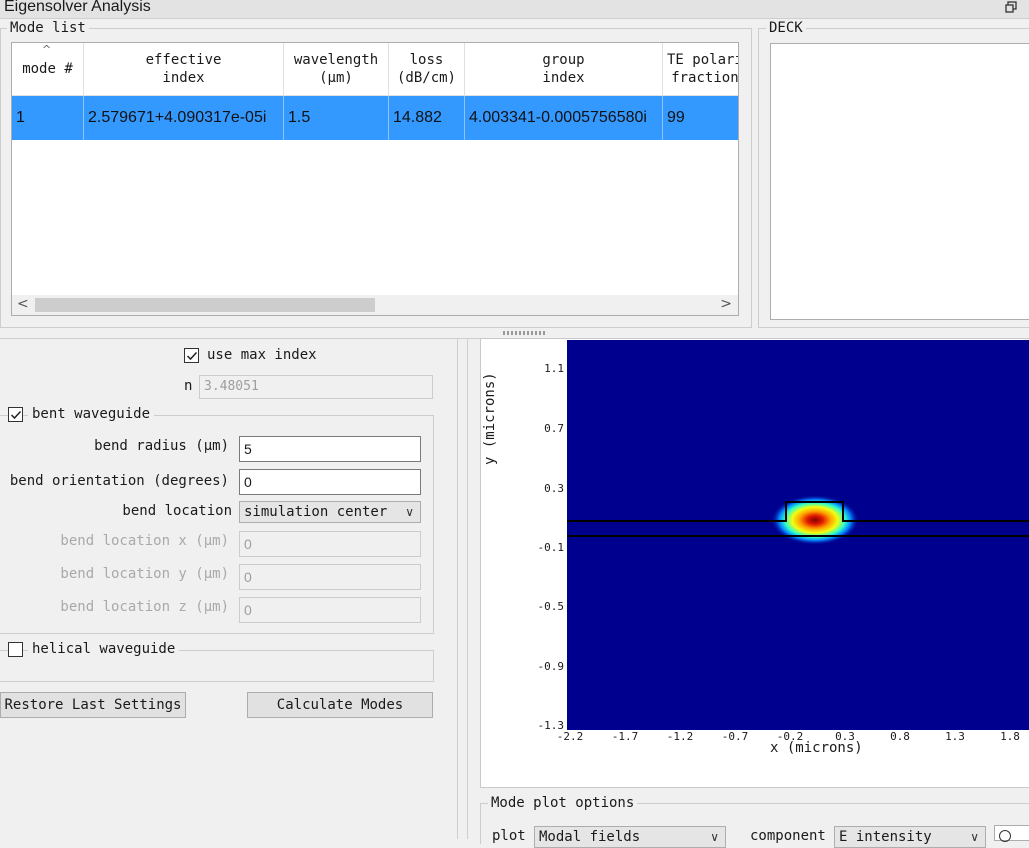  I want to click on bend-location-z-label: bend location z (μm), so click(144, 607).